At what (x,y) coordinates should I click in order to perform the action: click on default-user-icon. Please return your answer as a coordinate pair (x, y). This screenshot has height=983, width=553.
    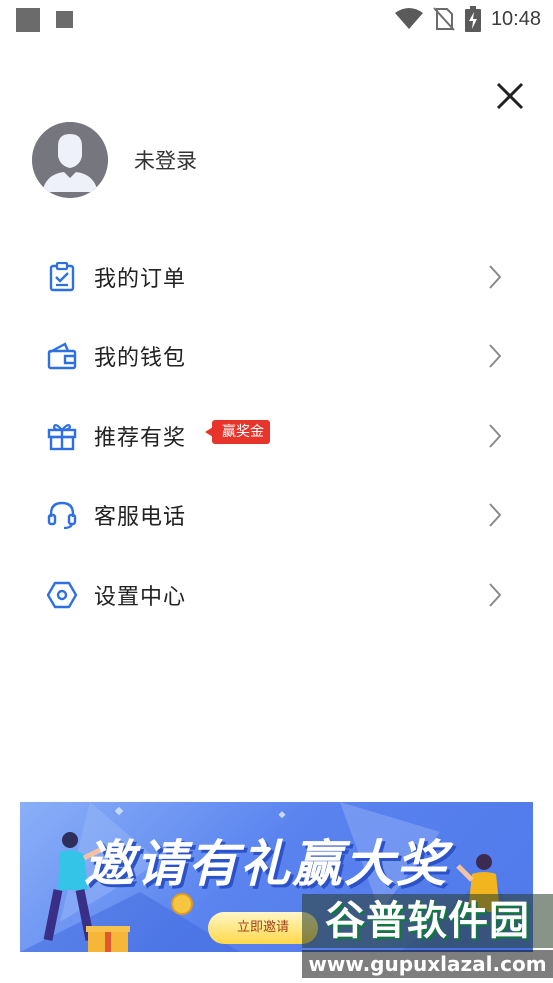
    Looking at the image, I should click on (70, 160).